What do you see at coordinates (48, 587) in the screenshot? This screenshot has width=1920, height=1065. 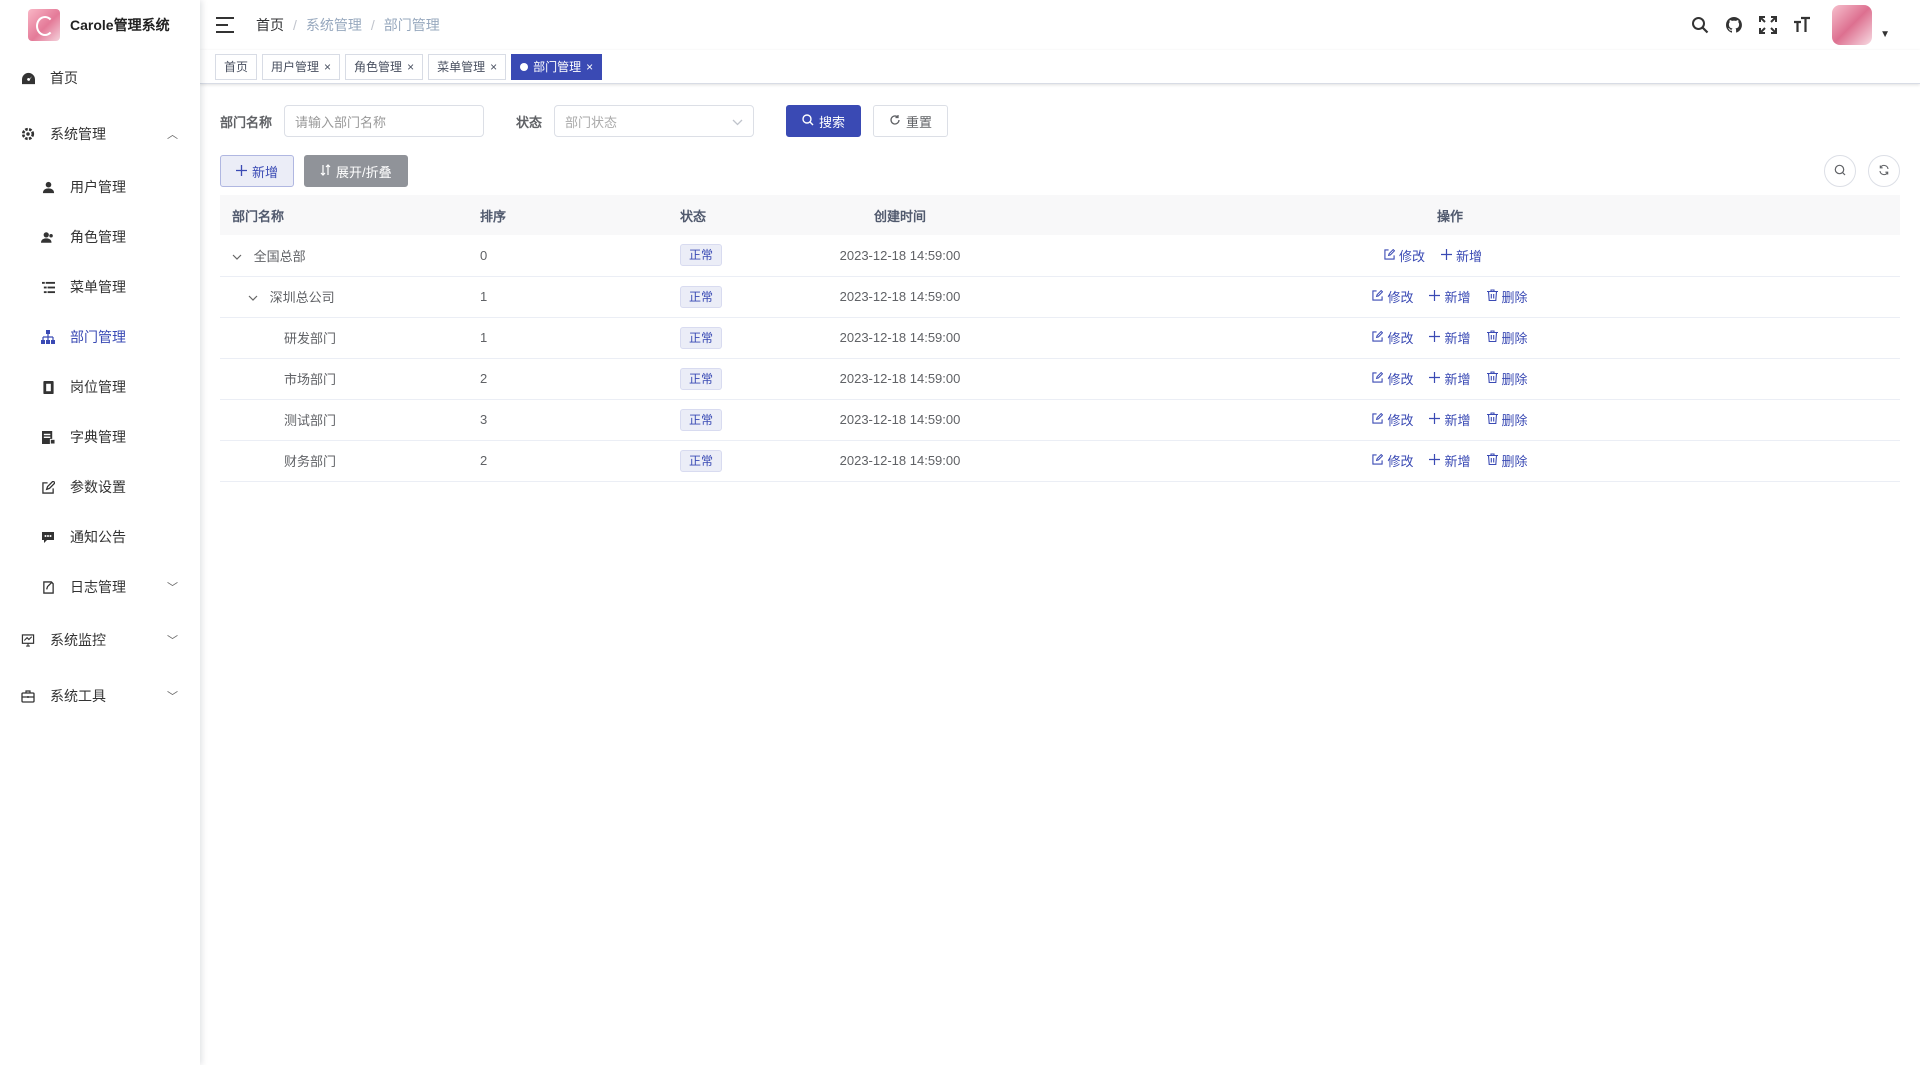 I see `log-icon` at bounding box center [48, 587].